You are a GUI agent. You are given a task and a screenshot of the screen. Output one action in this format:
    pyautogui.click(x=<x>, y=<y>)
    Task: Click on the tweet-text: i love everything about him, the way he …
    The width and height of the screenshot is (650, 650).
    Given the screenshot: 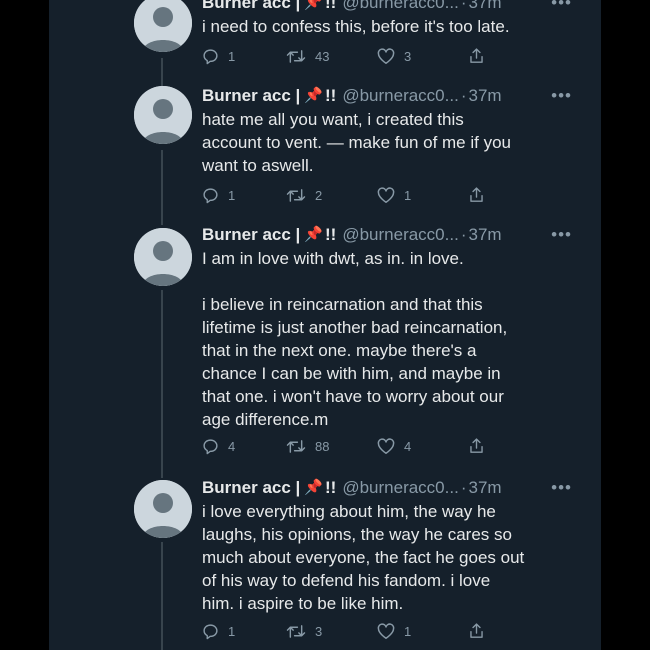 What is the action you would take?
    pyautogui.click(x=363, y=557)
    